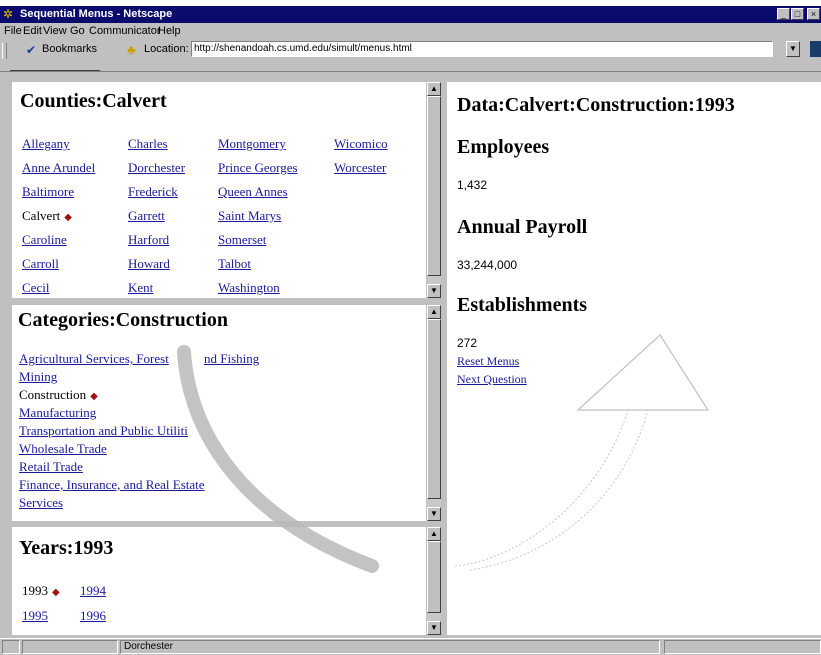  What do you see at coordinates (522, 305) in the screenshot?
I see `establishments-heading: Establishments` at bounding box center [522, 305].